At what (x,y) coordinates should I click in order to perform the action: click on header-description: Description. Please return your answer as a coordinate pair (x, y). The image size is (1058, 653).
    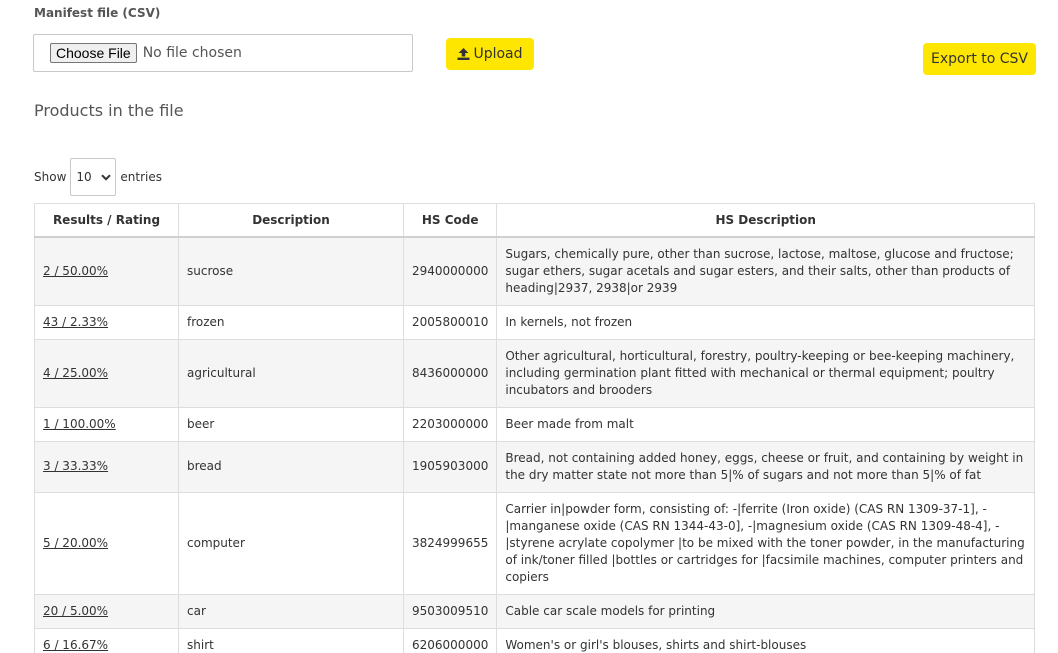
    Looking at the image, I should click on (291, 220).